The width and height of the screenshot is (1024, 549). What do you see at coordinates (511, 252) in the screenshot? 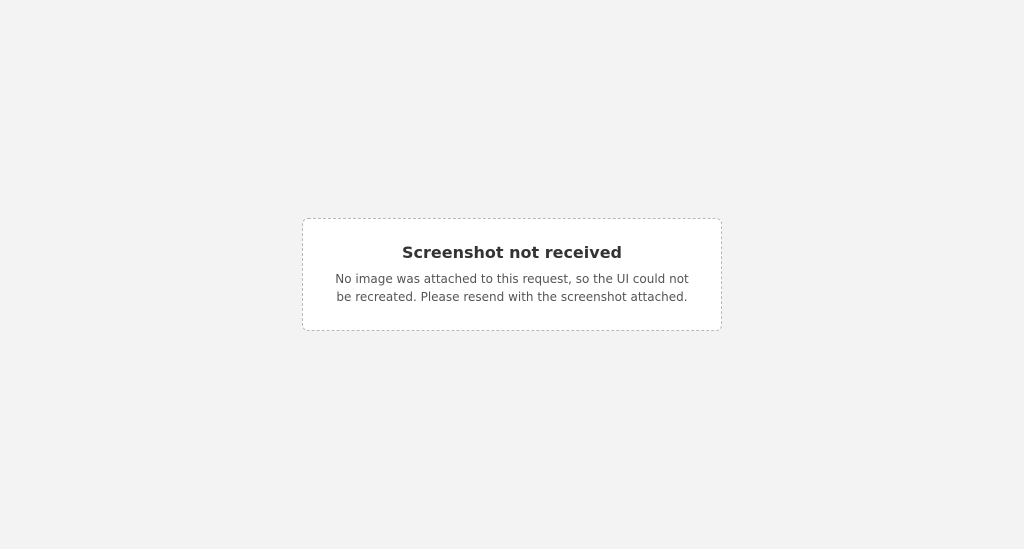
I see `placeholder-title: Screenshot not received` at bounding box center [511, 252].